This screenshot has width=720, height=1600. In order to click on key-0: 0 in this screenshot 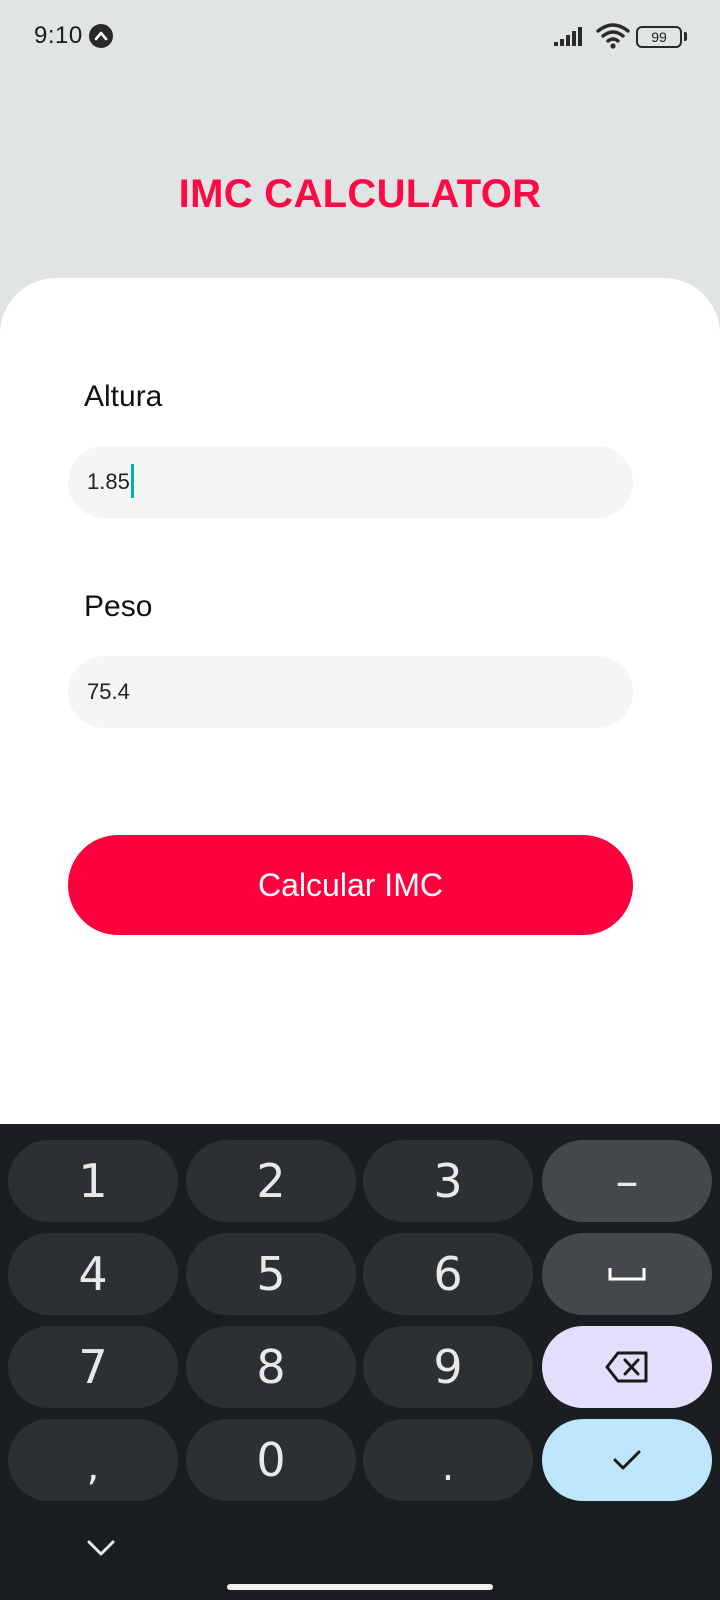, I will do `click(271, 1460)`.